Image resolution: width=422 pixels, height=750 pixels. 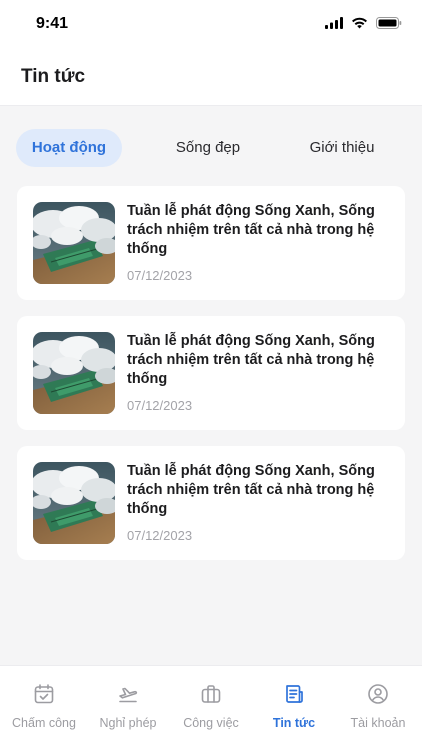 What do you see at coordinates (211, 25) in the screenshot?
I see `status-bar: 9:41` at bounding box center [211, 25].